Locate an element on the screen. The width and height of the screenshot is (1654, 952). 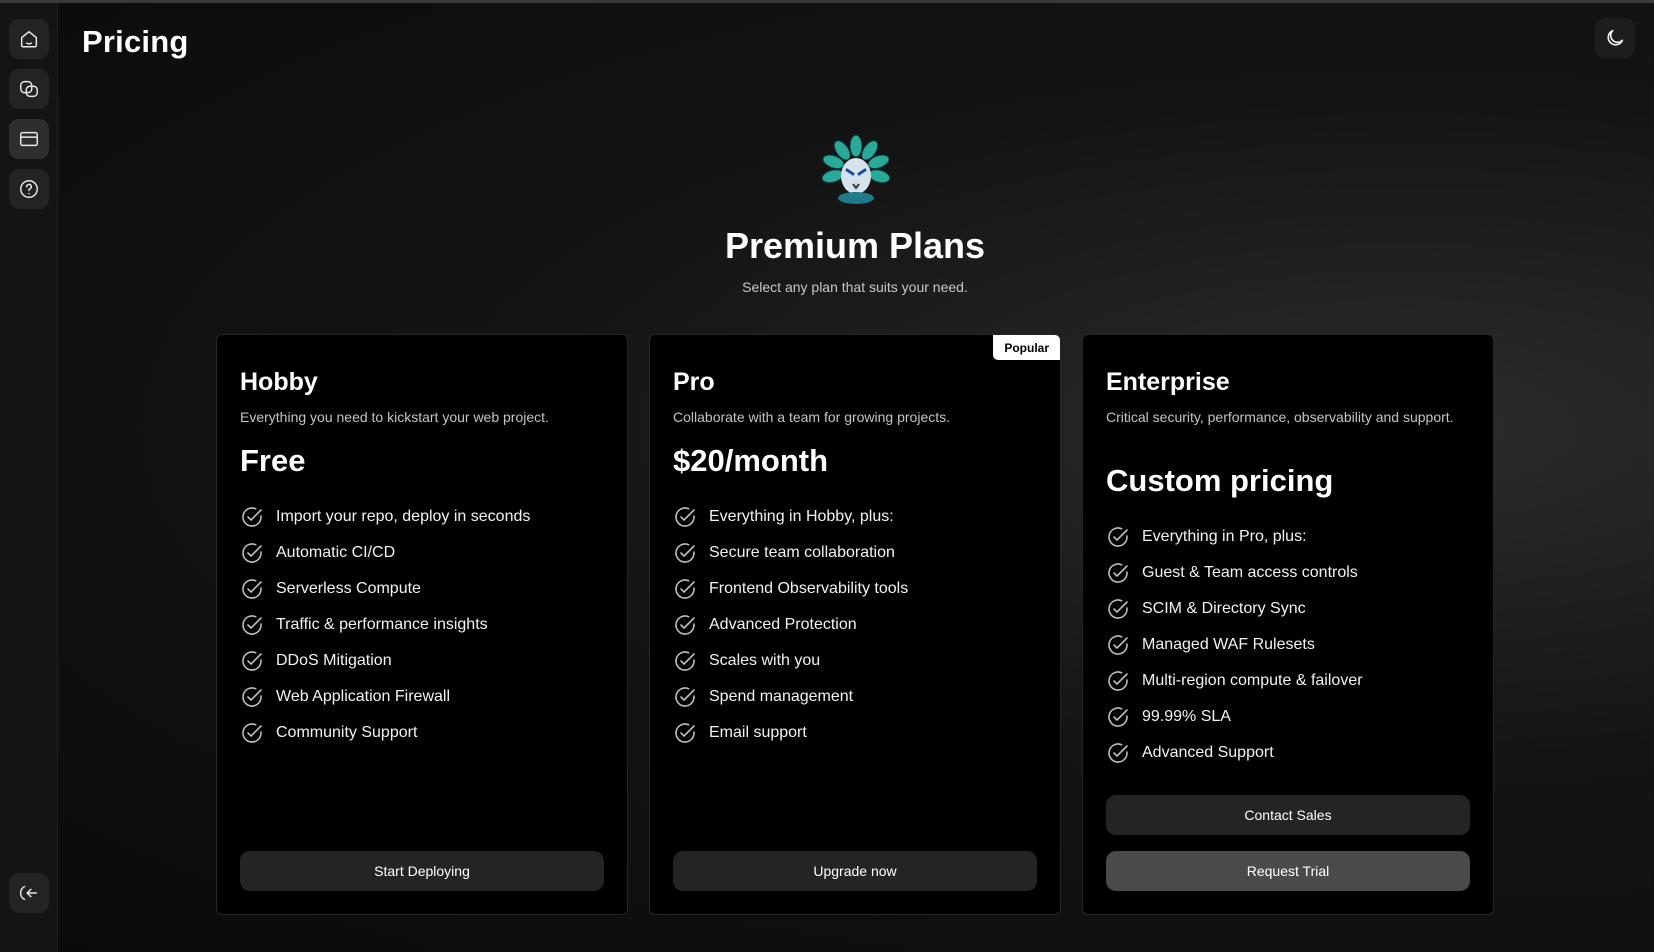
feature-item: Multi-region compute & failover is located at coordinates (1234, 681).